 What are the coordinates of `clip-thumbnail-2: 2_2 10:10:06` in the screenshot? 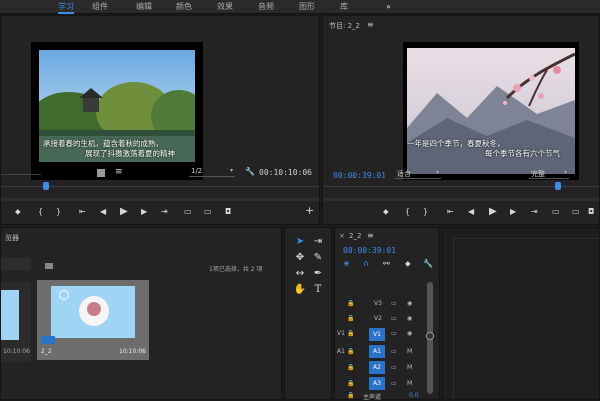 It's located at (93, 320).